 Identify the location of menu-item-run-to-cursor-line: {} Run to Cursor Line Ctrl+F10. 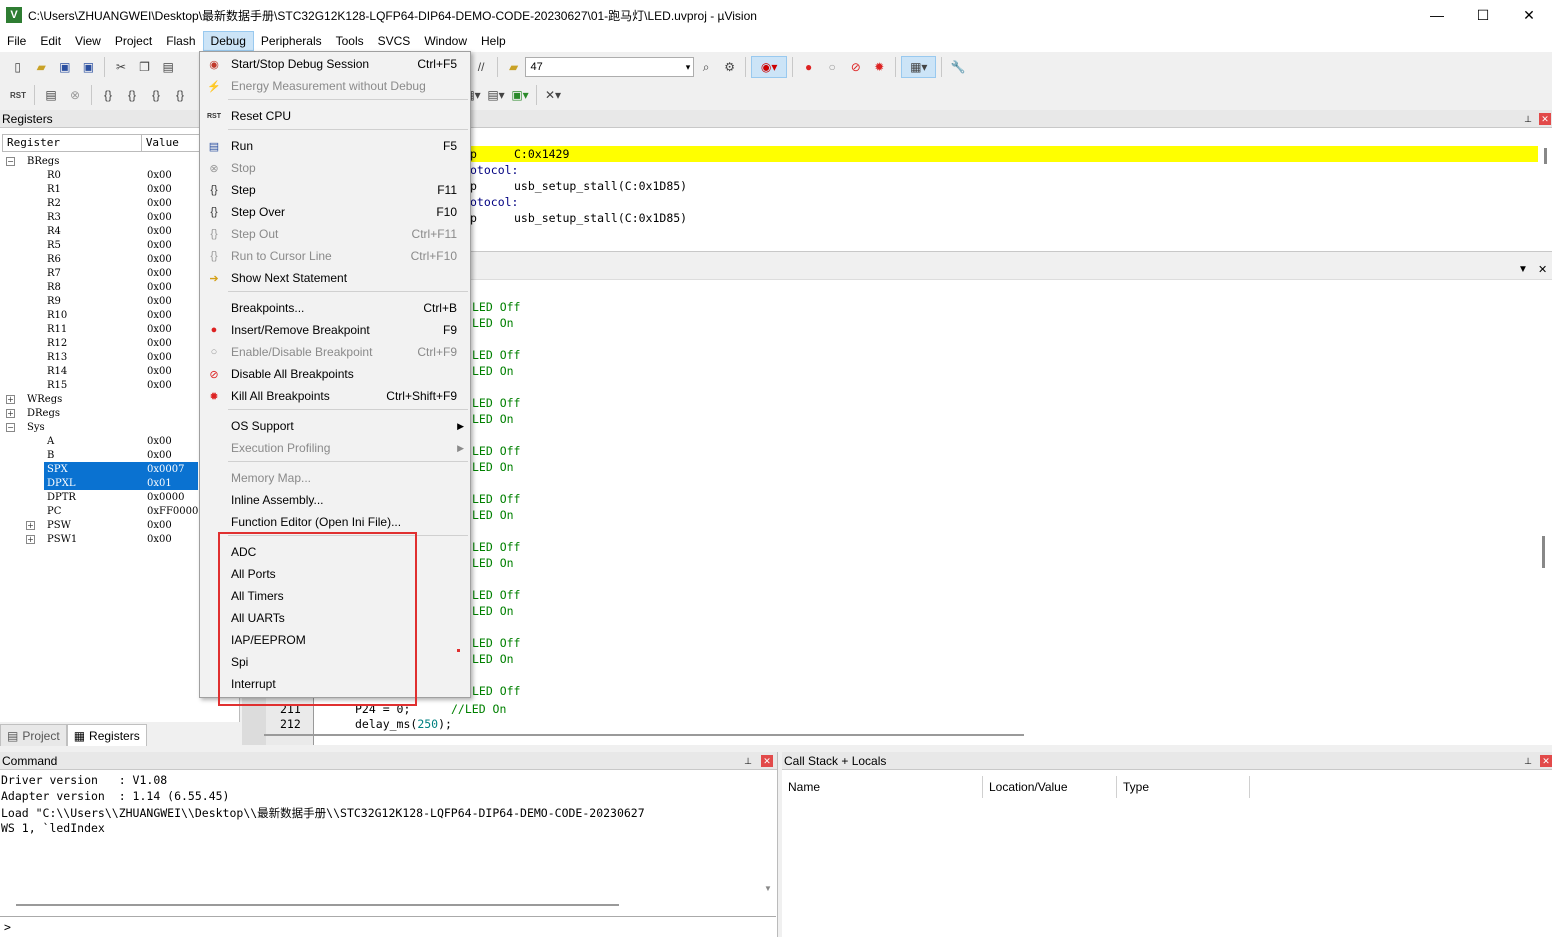
(335, 256).